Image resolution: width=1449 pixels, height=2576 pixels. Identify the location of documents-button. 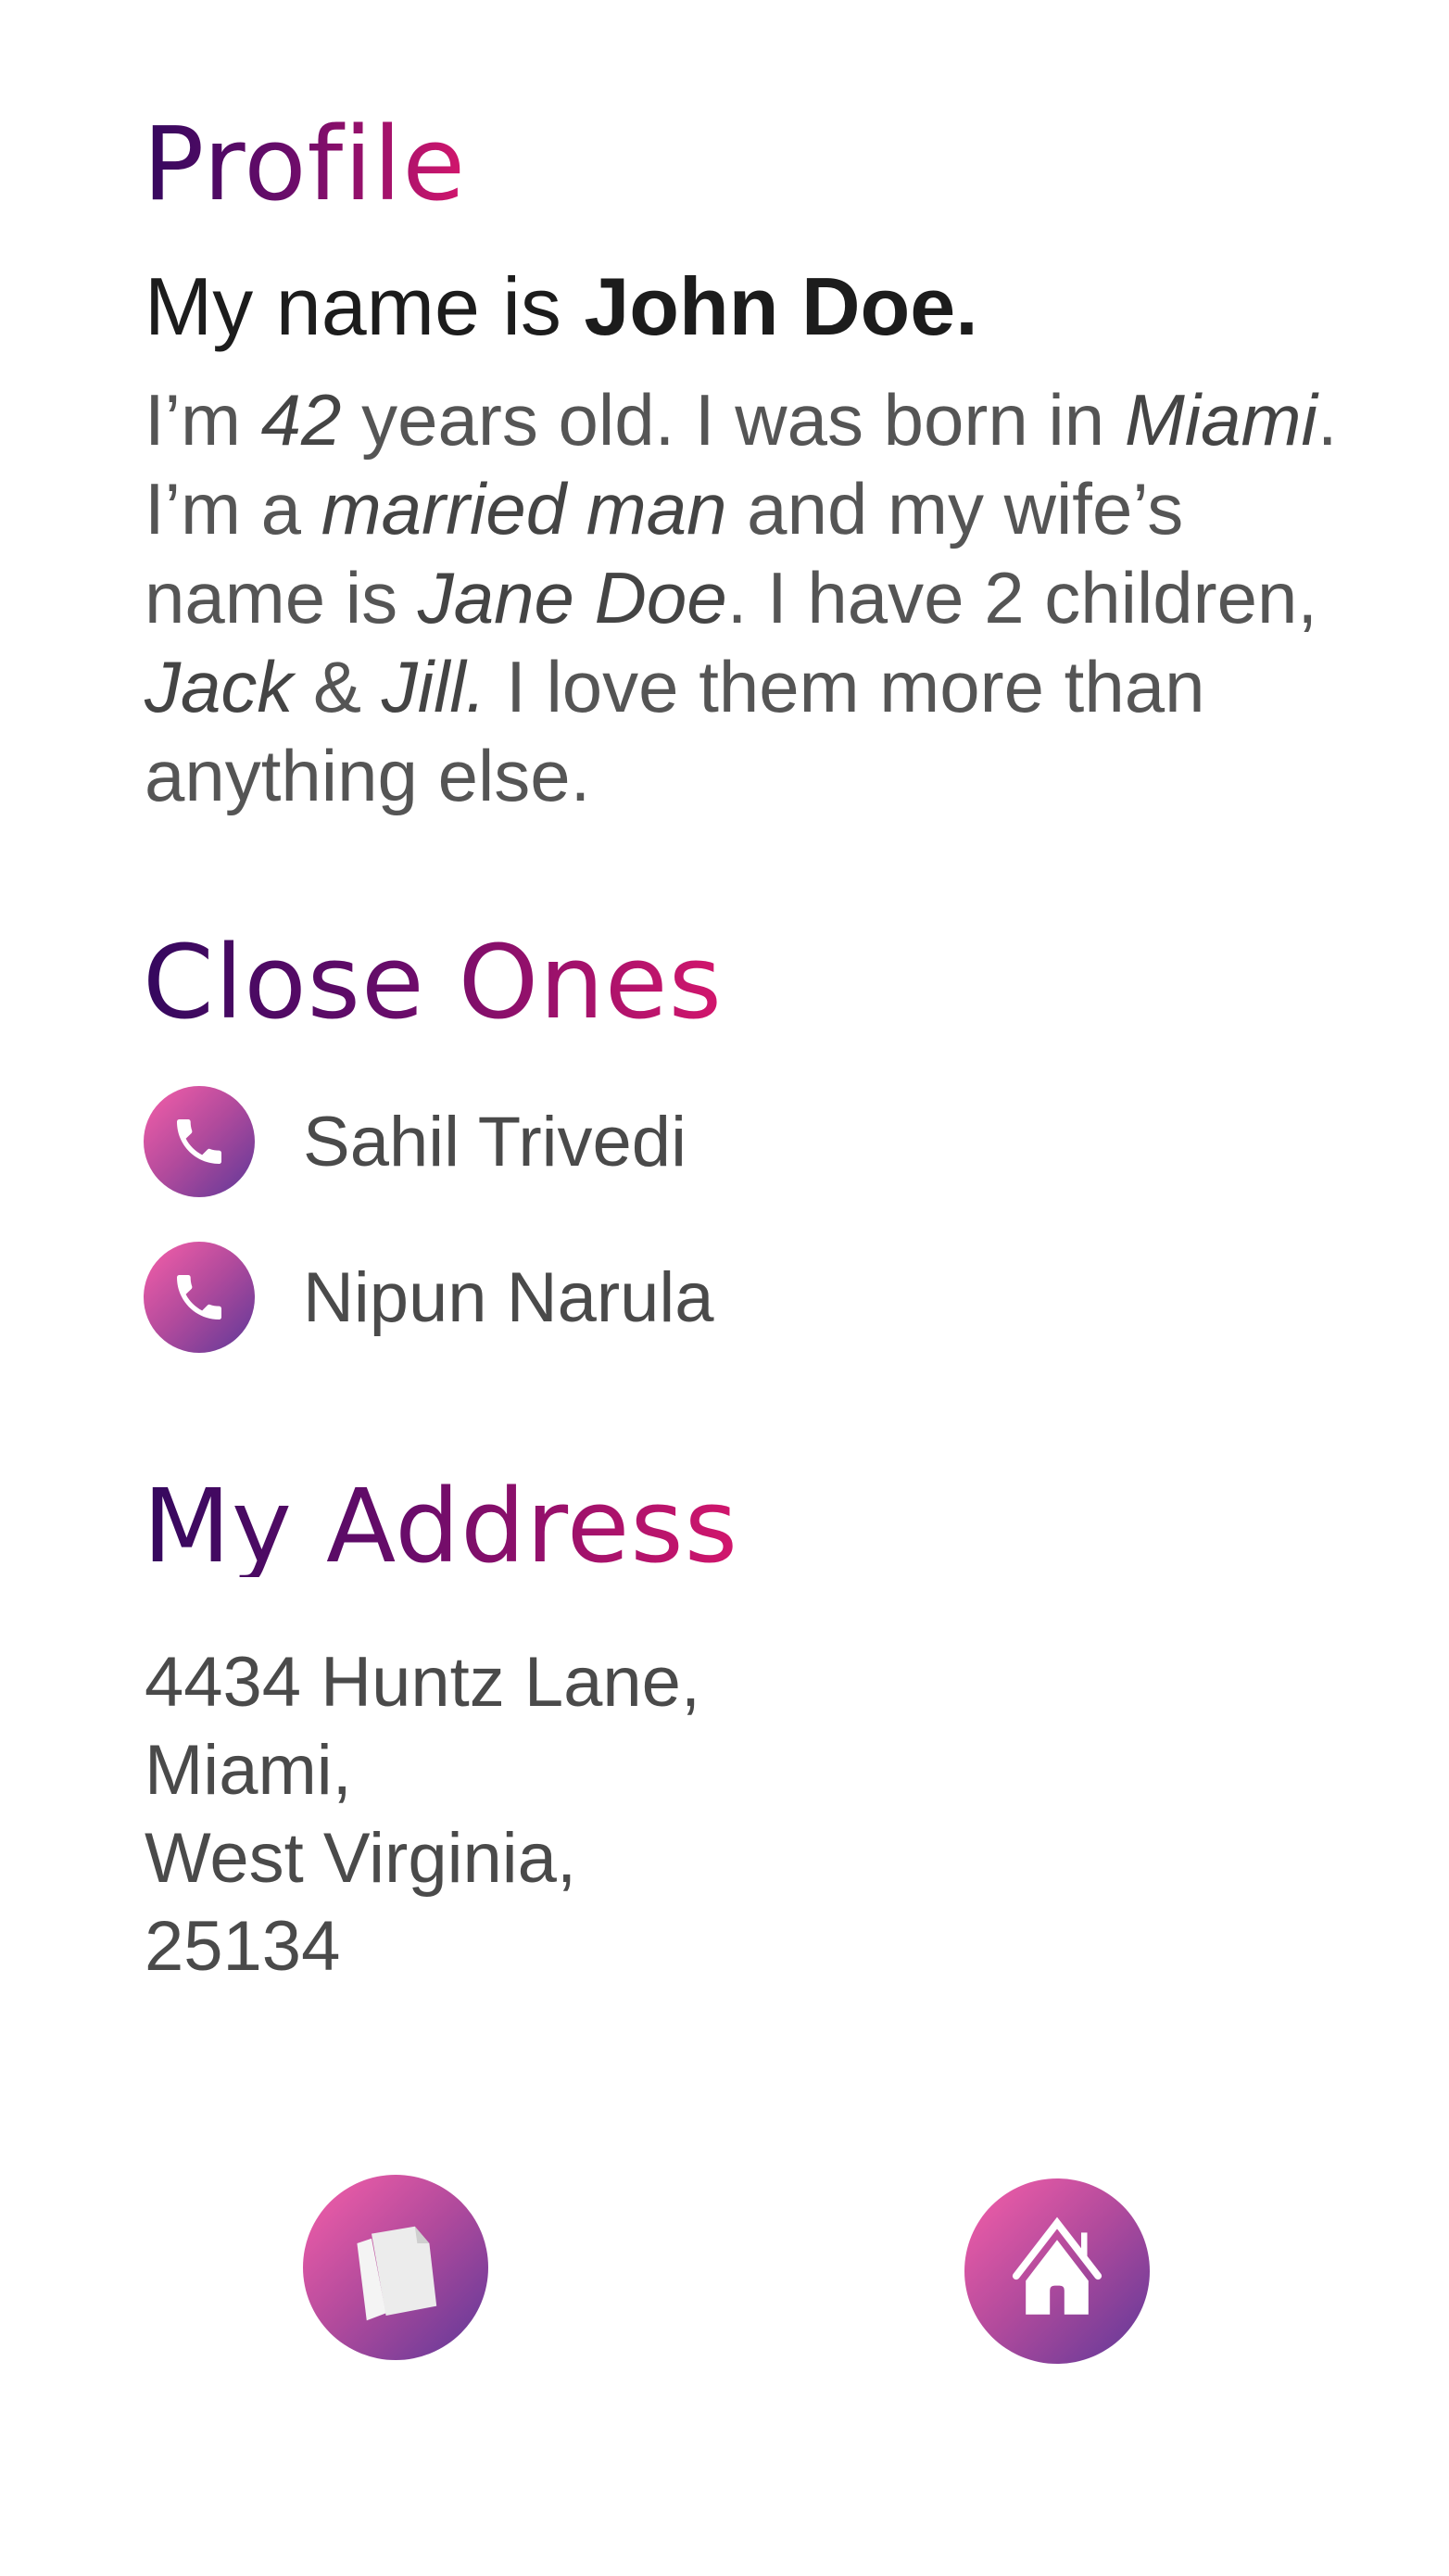
(395, 2267).